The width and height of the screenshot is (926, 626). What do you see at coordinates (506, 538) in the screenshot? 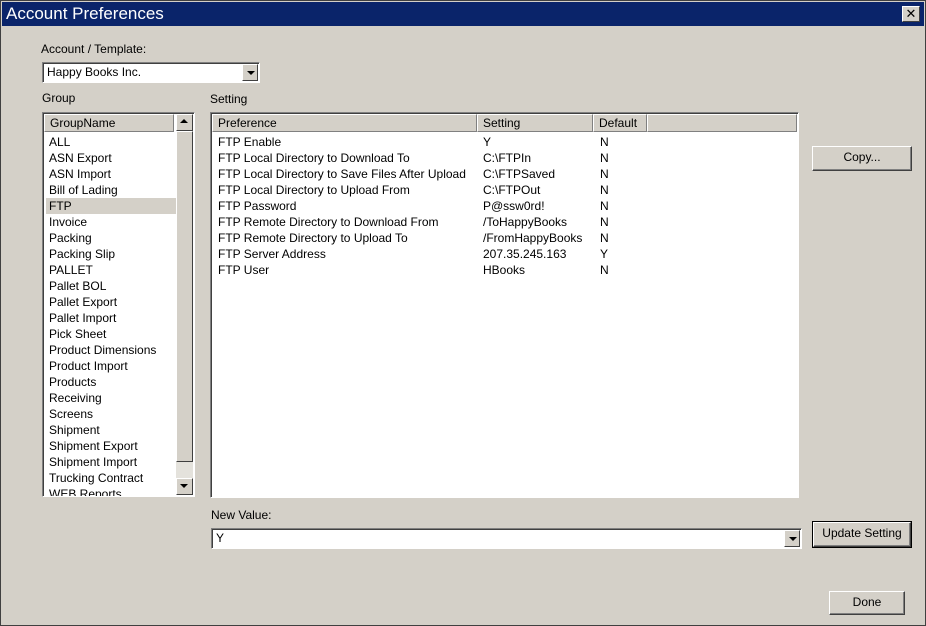
I see `new-value-dropdown: Y` at bounding box center [506, 538].